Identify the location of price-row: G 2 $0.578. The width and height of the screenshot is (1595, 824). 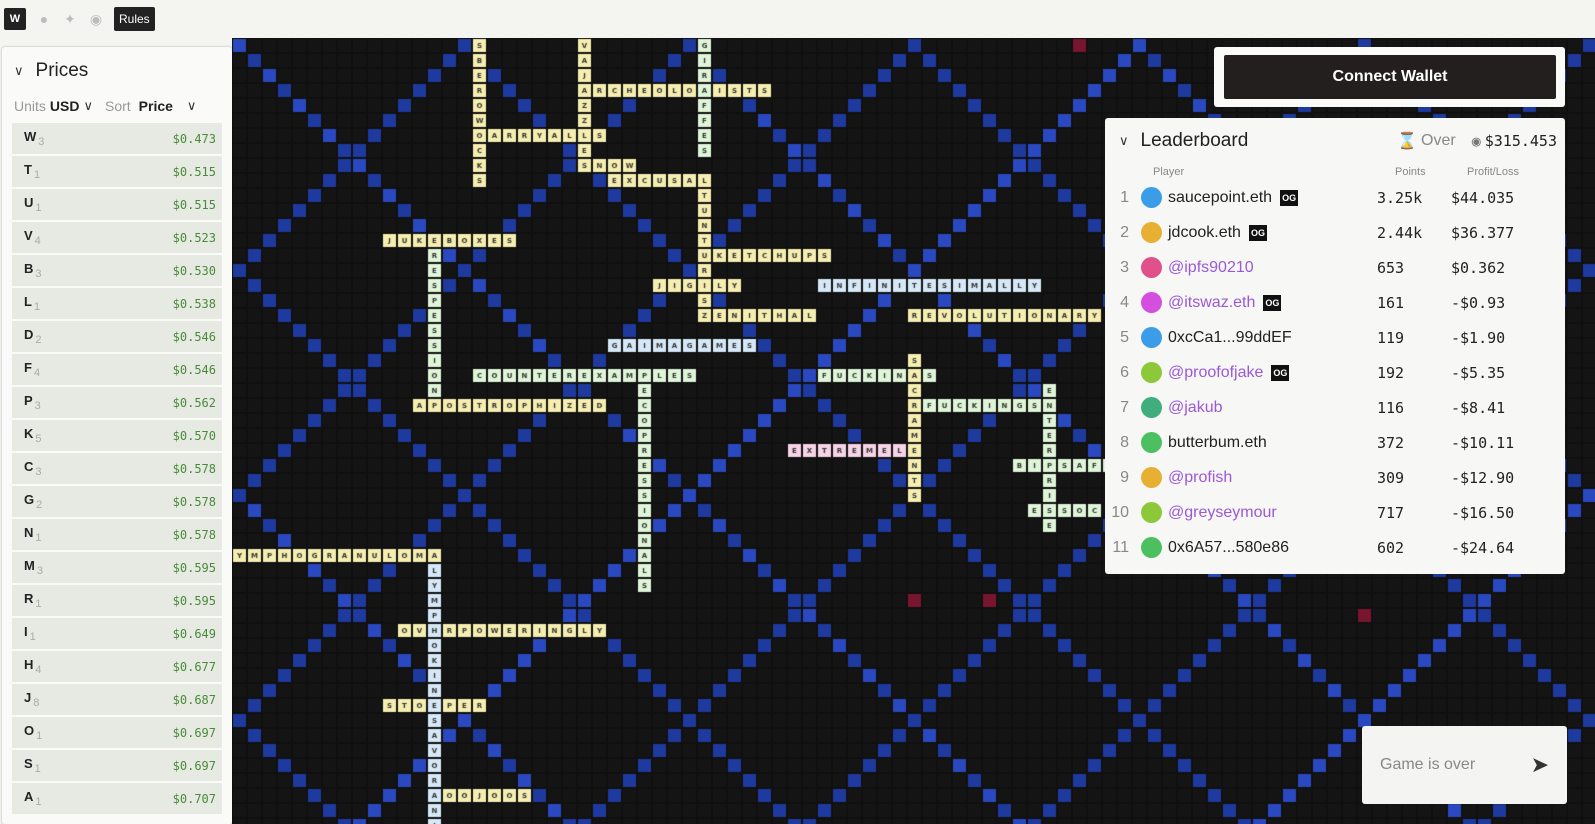
(117, 501).